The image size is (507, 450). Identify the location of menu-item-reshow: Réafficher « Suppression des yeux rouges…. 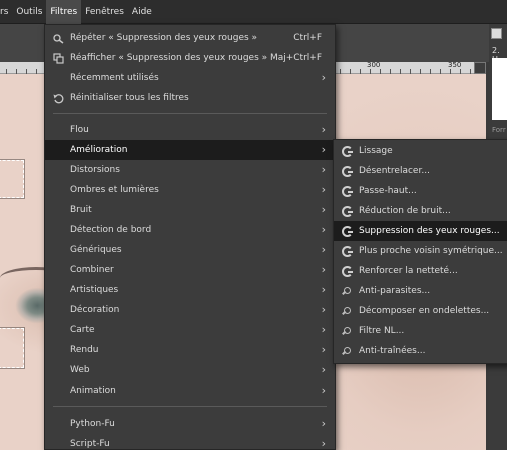
(190, 58).